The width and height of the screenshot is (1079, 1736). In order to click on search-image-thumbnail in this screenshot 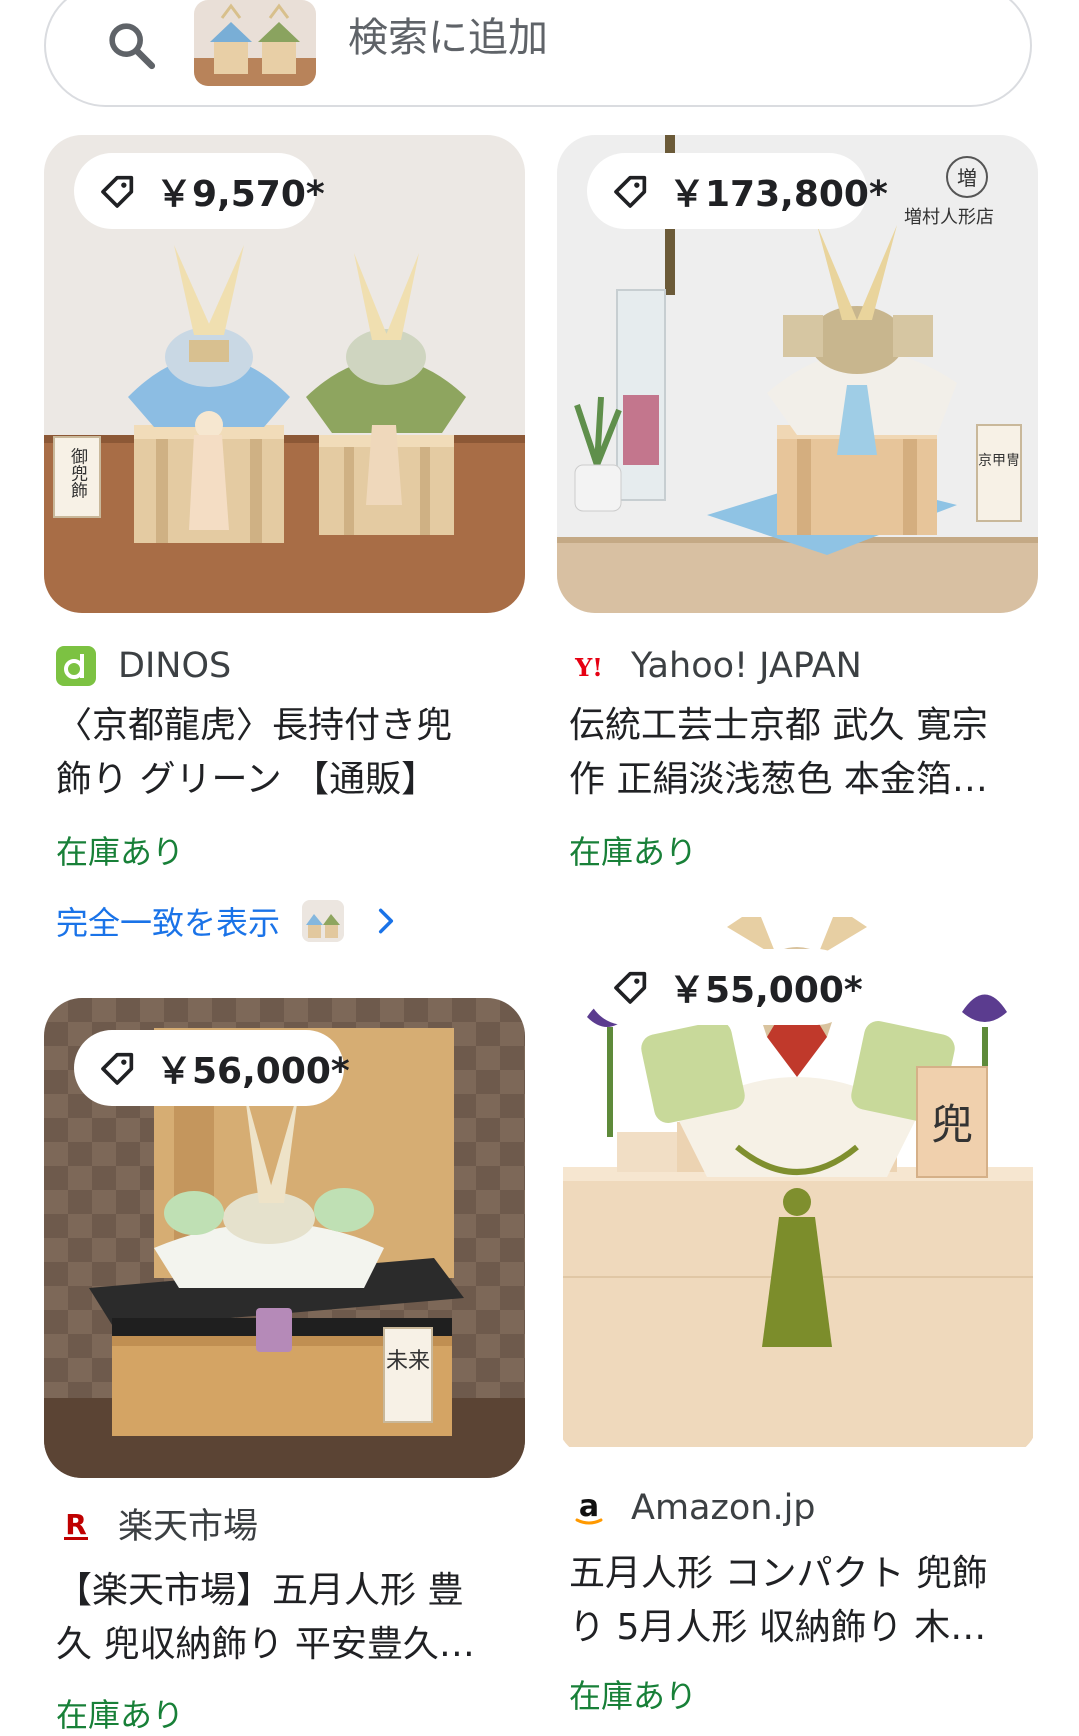, I will do `click(255, 43)`.